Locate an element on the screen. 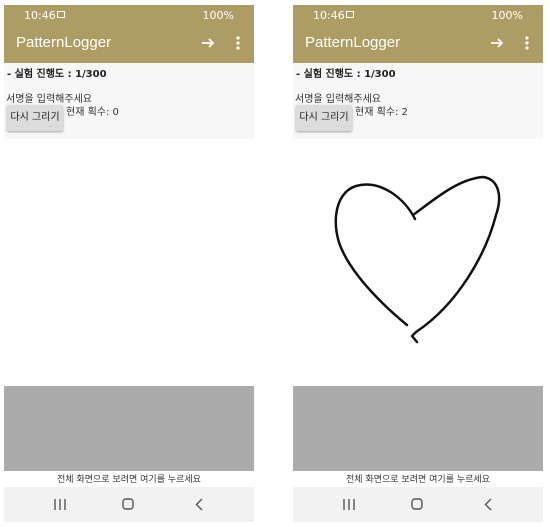 The height and width of the screenshot is (527, 550). stroke-count: 현재 획수: 2 is located at coordinates (381, 112).